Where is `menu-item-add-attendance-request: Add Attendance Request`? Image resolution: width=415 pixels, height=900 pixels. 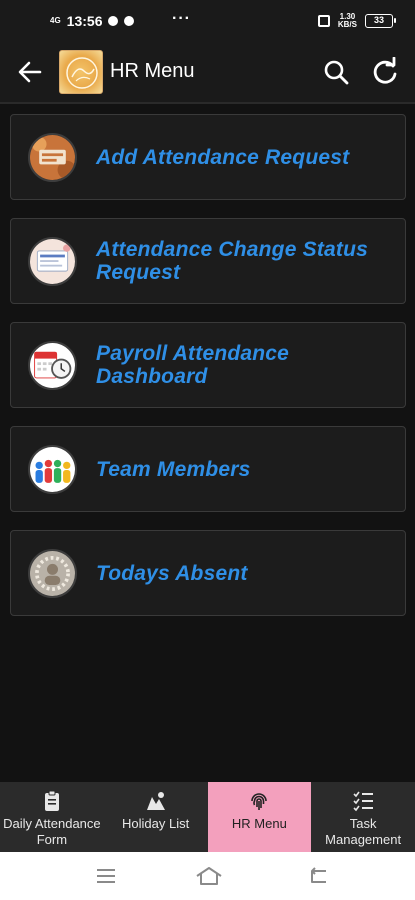 menu-item-add-attendance-request: Add Attendance Request is located at coordinates (208, 157).